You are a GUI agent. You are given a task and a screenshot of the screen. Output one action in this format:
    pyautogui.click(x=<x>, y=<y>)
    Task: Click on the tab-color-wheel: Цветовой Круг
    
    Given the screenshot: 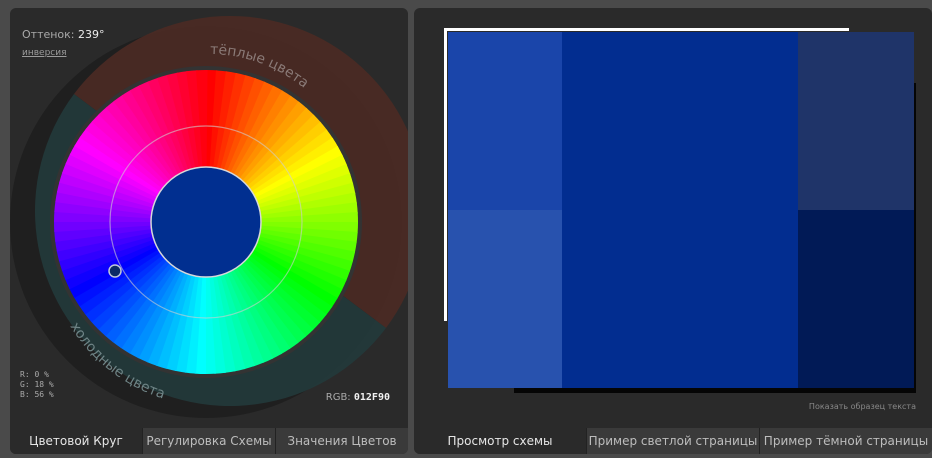 What is the action you would take?
    pyautogui.click(x=76, y=441)
    